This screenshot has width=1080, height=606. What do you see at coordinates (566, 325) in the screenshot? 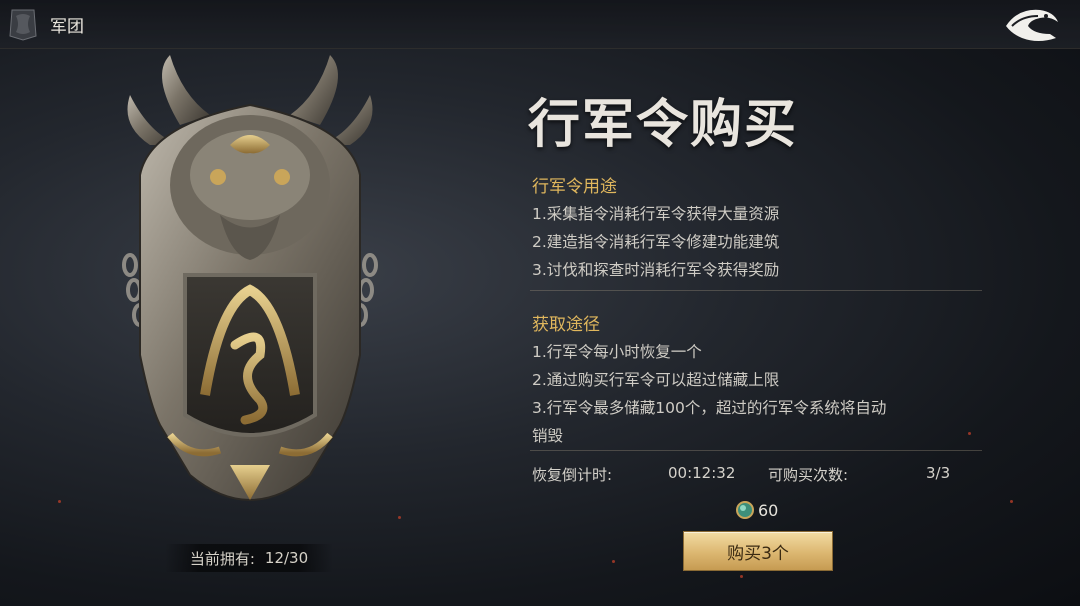
I see `acquire-heading: 获取途径` at bounding box center [566, 325].